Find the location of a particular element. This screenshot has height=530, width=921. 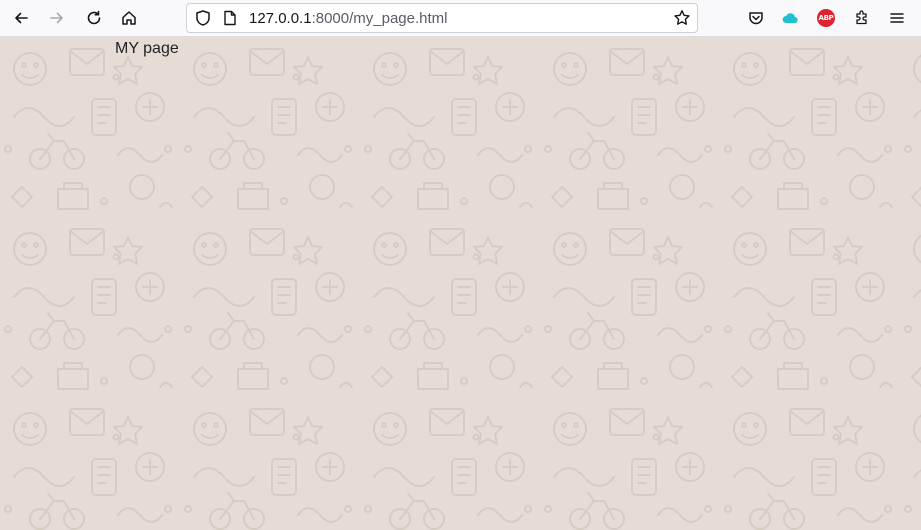

shield-icon is located at coordinates (203, 18).